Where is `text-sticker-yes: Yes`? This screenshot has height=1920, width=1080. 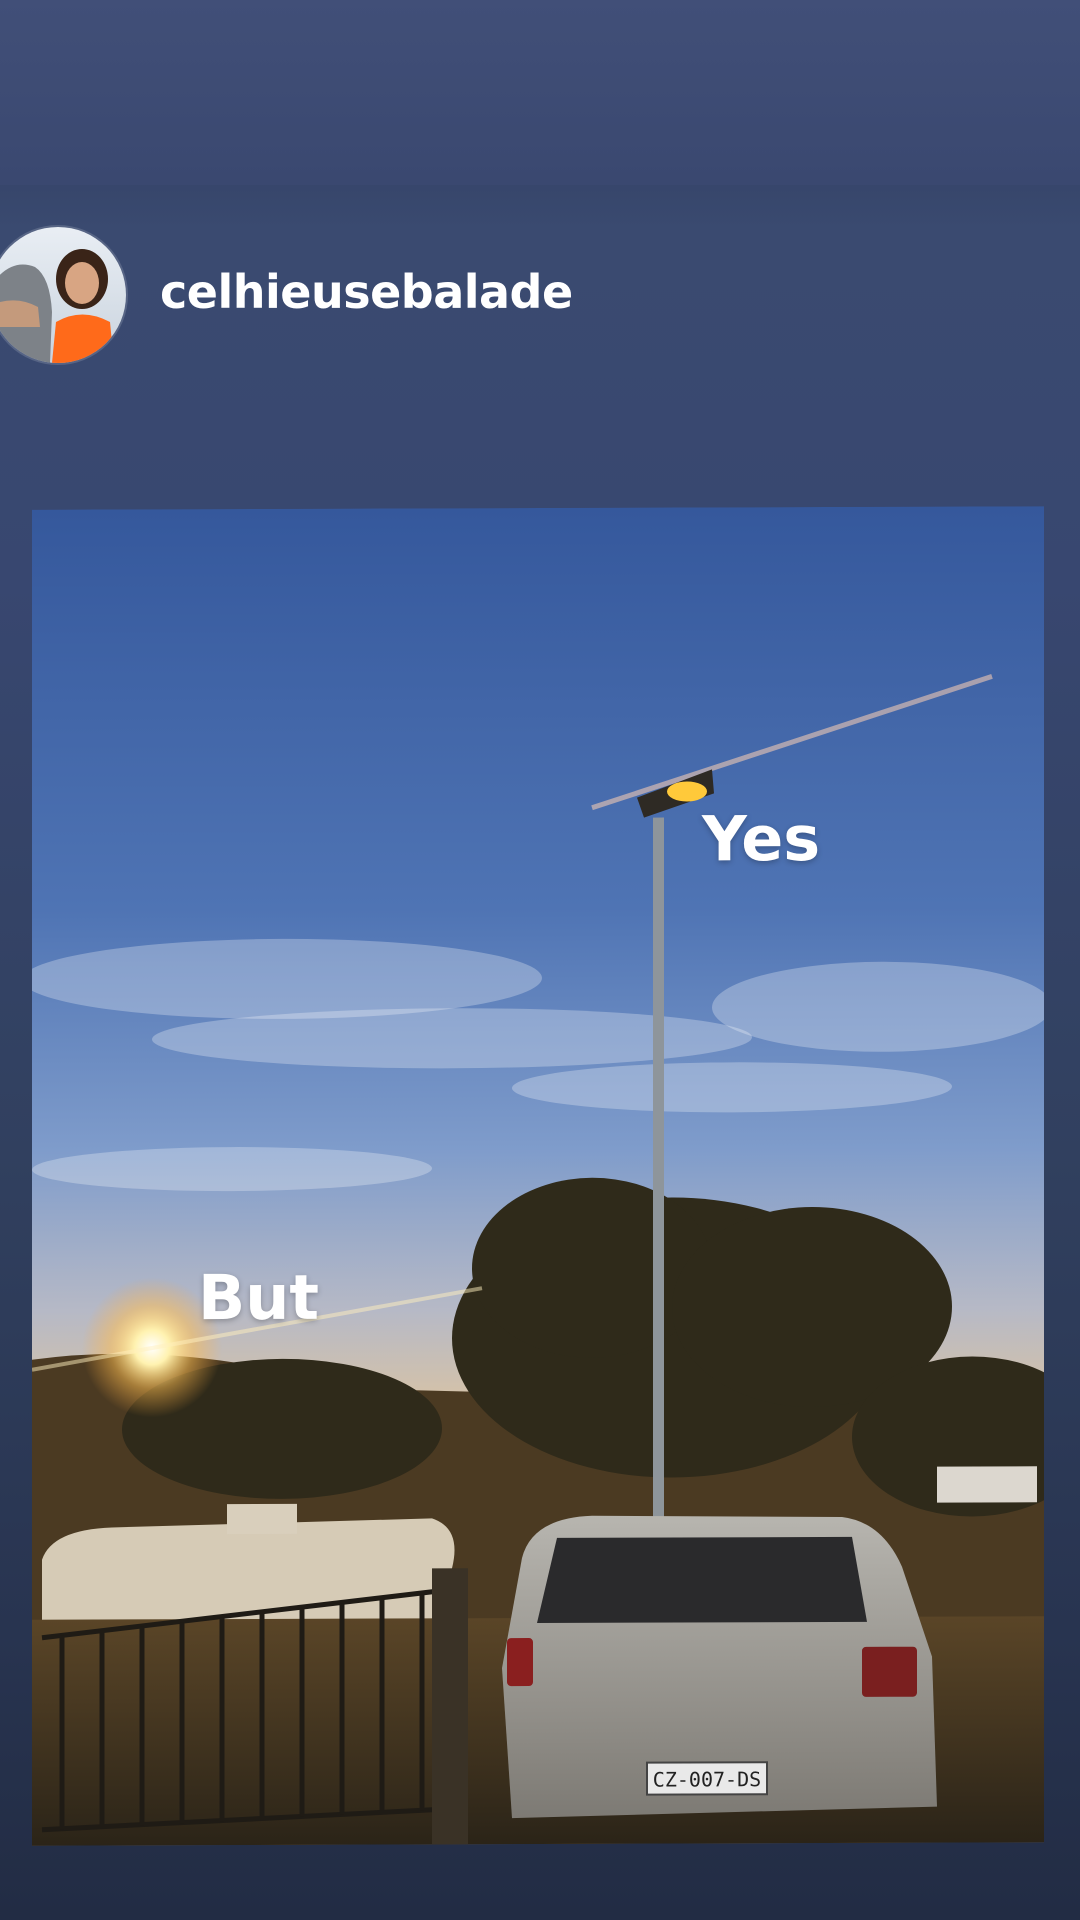 text-sticker-yes: Yes is located at coordinates (761, 838).